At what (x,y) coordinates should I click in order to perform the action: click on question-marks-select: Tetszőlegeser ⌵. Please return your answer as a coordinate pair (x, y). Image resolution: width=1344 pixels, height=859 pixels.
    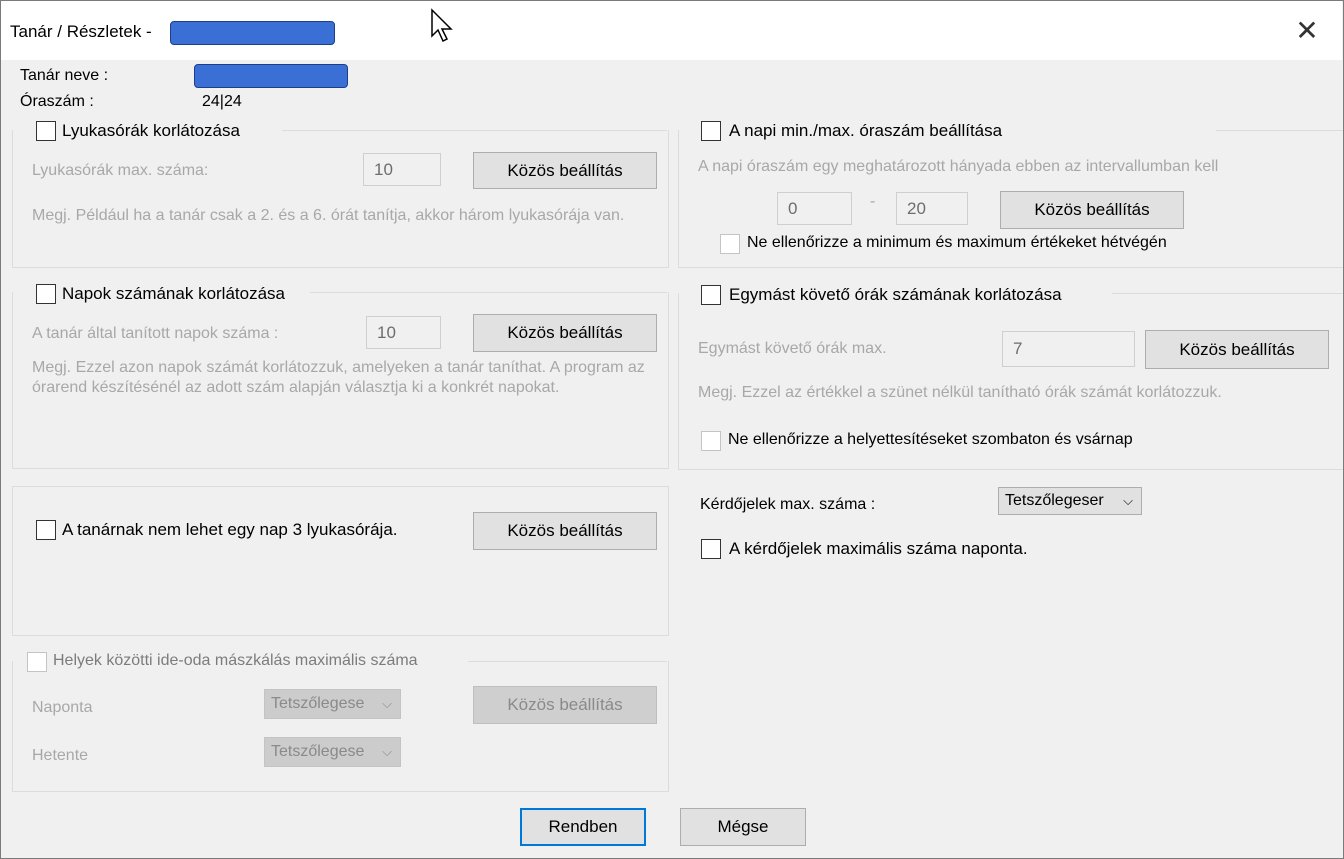
    Looking at the image, I should click on (1070, 501).